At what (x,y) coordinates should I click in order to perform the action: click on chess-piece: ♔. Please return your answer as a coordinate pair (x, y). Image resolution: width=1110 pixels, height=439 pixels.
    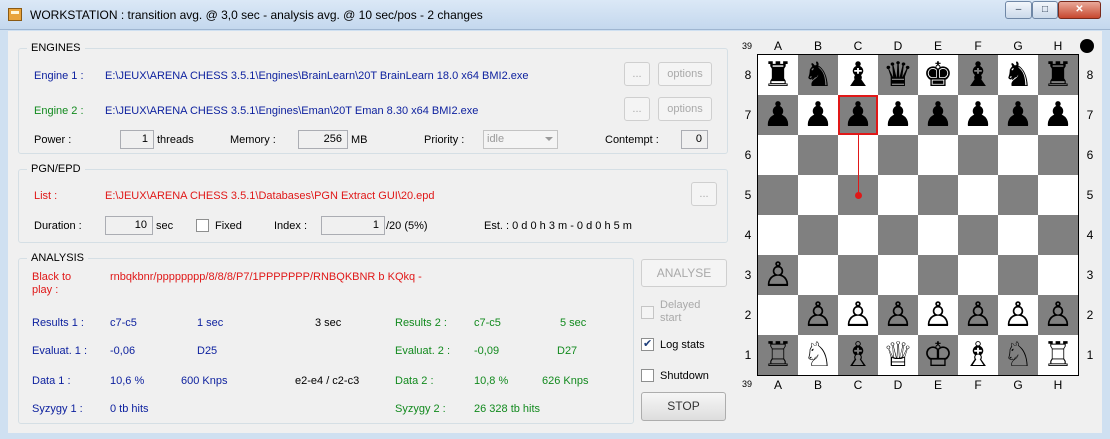
    Looking at the image, I should click on (938, 355).